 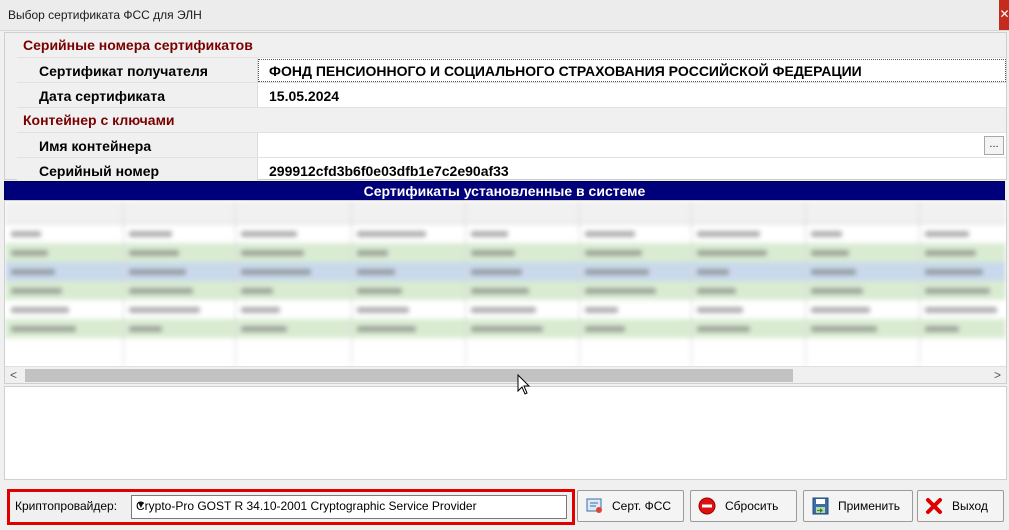 I want to click on property-gutter, so click(x=11, y=106).